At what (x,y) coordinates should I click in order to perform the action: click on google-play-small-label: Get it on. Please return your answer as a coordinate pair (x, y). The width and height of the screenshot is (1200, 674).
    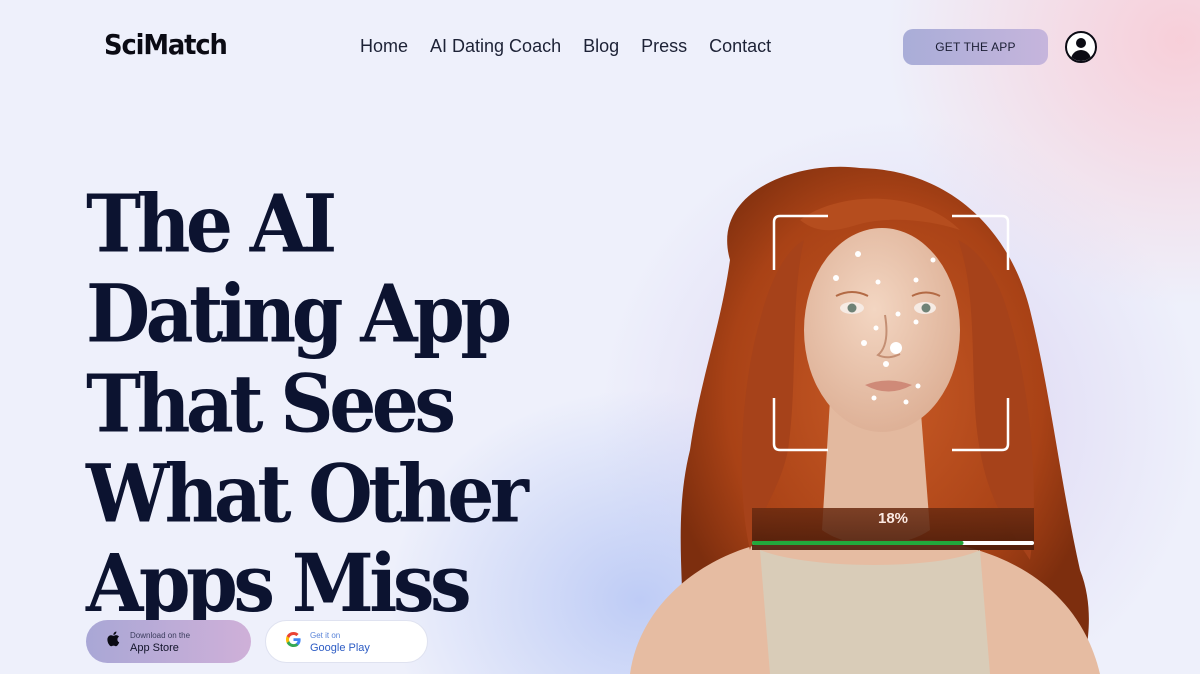
    Looking at the image, I should click on (325, 635).